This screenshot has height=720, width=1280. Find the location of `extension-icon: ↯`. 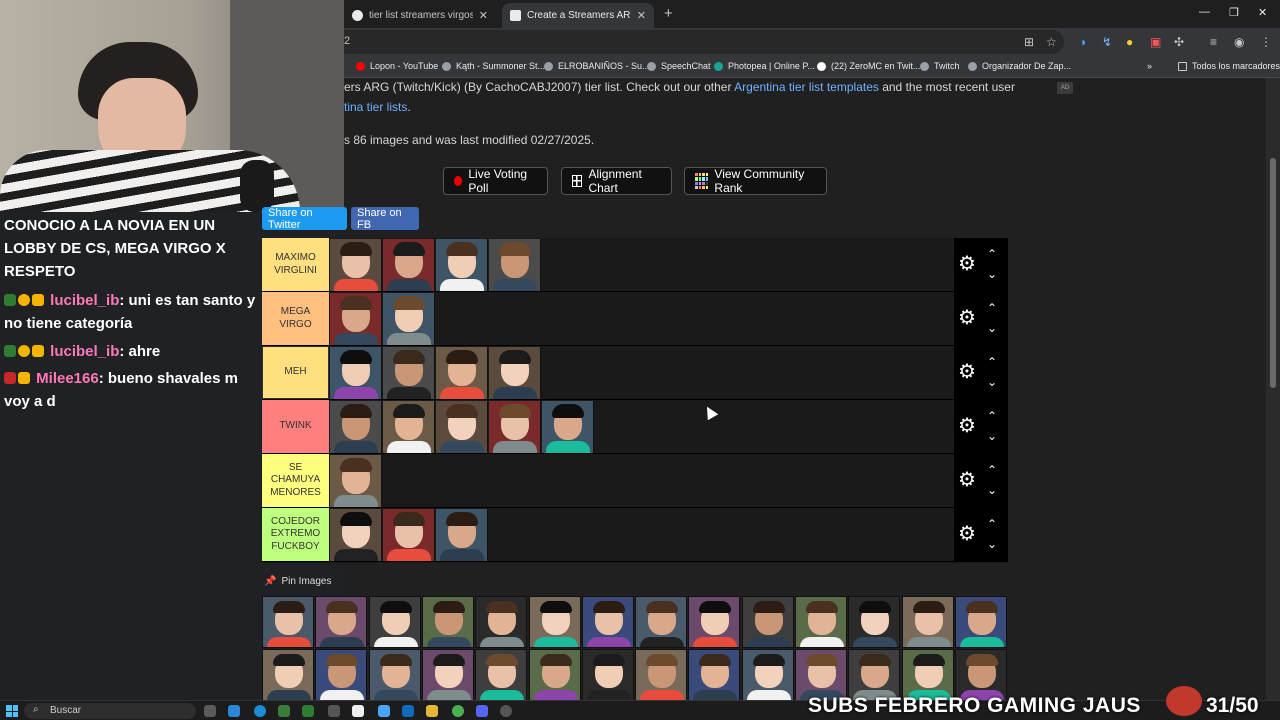

extension-icon: ↯ is located at coordinates (1107, 42).